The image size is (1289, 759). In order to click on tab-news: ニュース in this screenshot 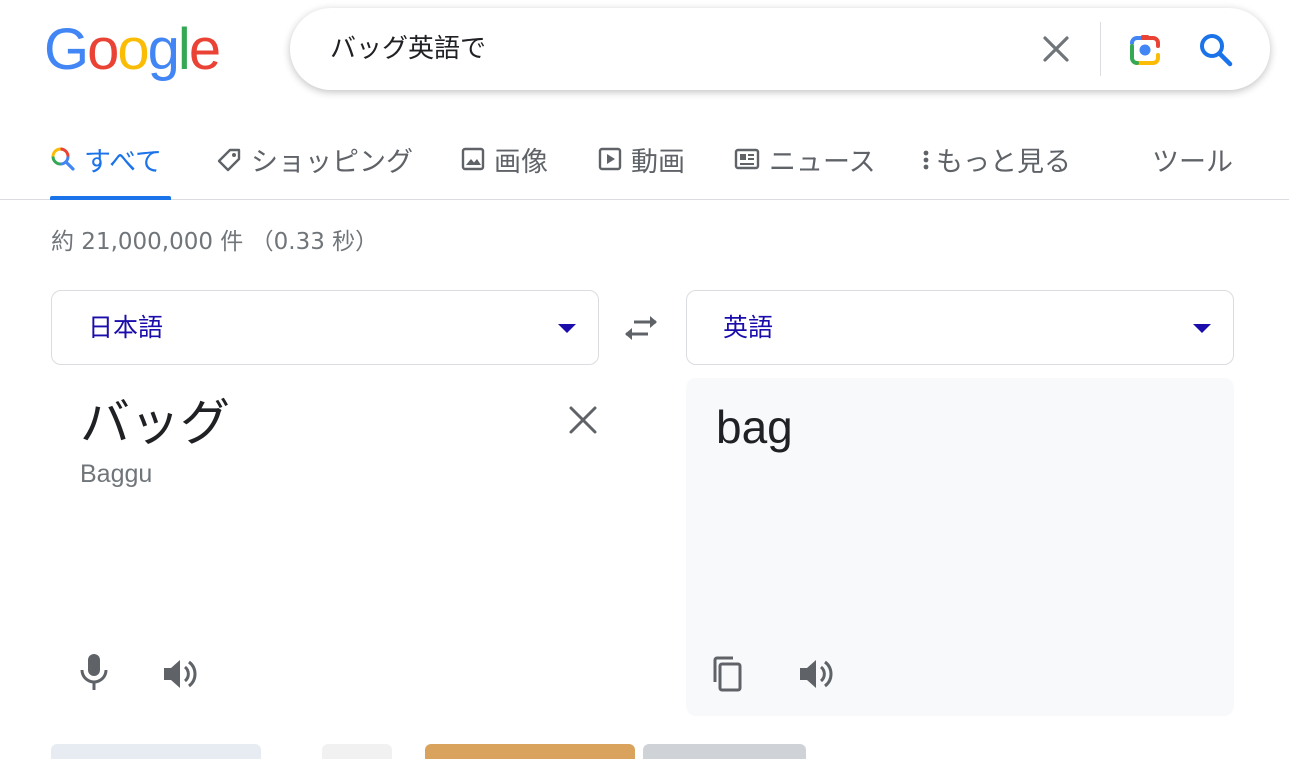, I will do `click(804, 165)`.